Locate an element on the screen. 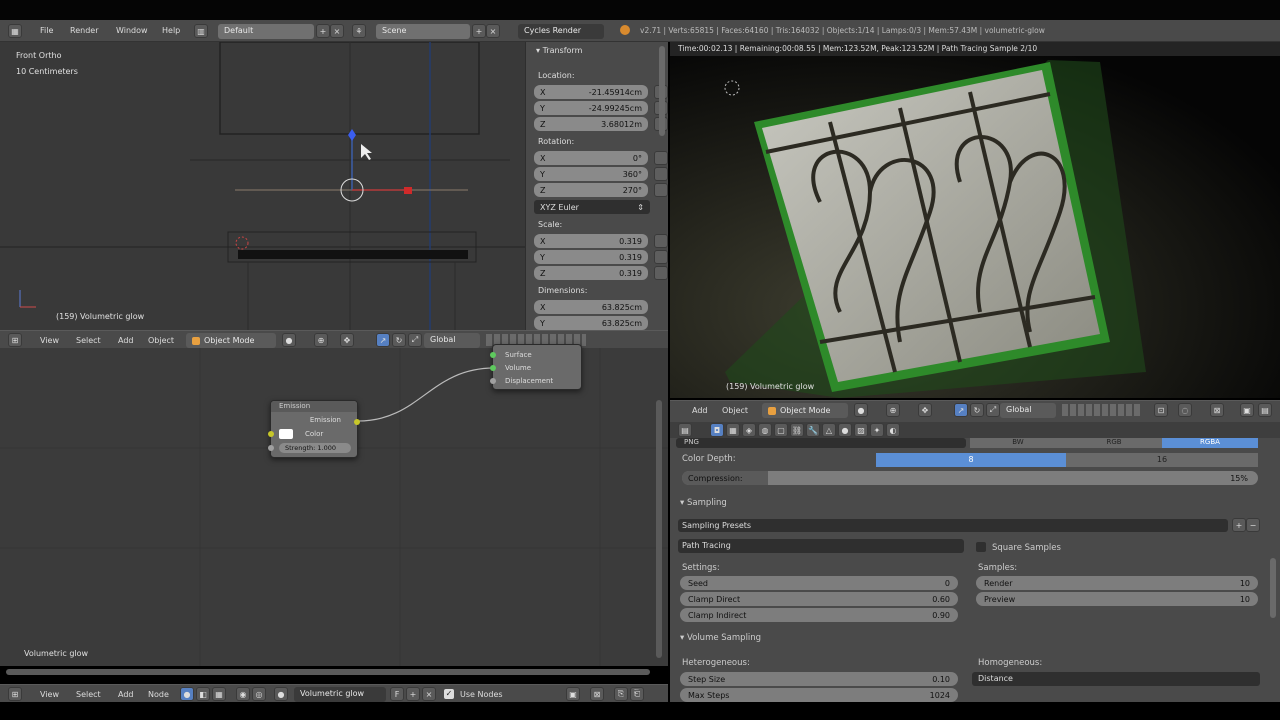 The width and height of the screenshot is (1280, 720). volume-socket is located at coordinates (493, 368).